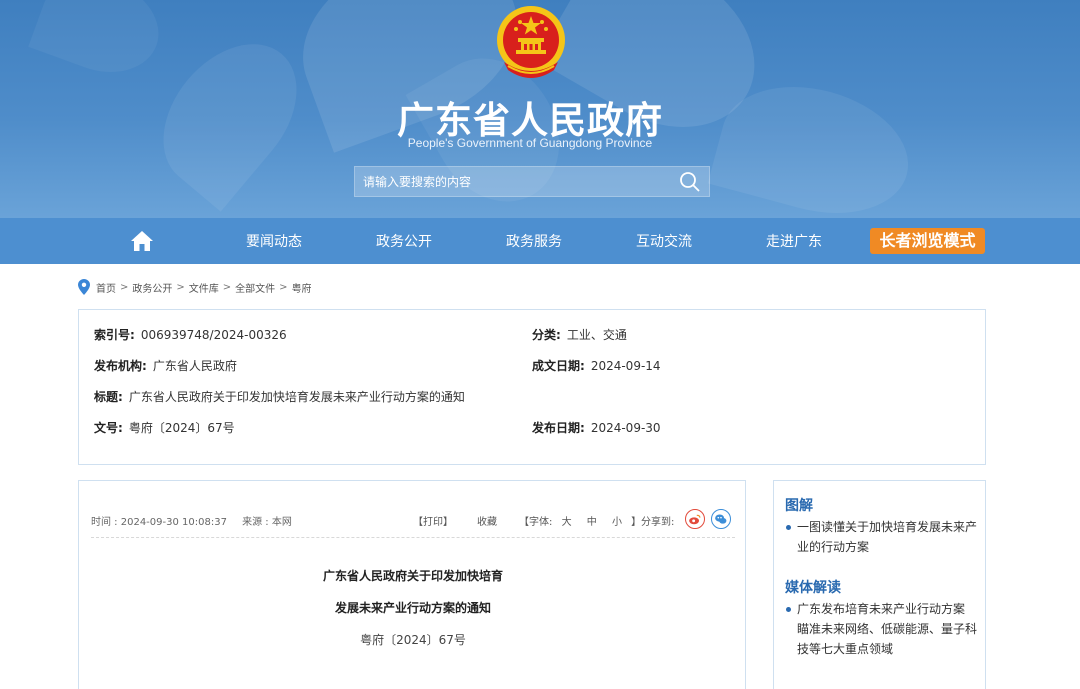 The width and height of the screenshot is (1080, 689). Describe the element at coordinates (536, 522) in the screenshot. I see `font-size-label: 【字体:` at that location.